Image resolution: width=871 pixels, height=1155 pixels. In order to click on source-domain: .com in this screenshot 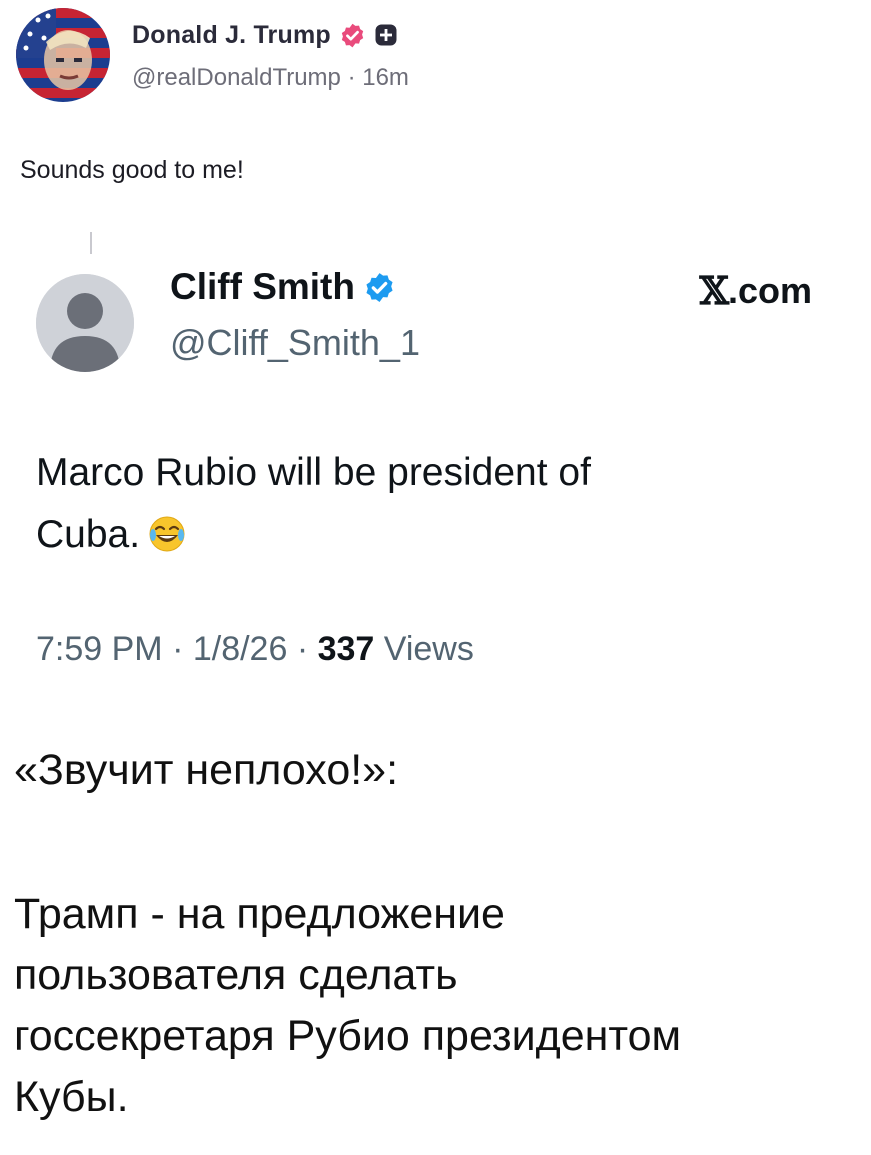, I will do `click(769, 290)`.